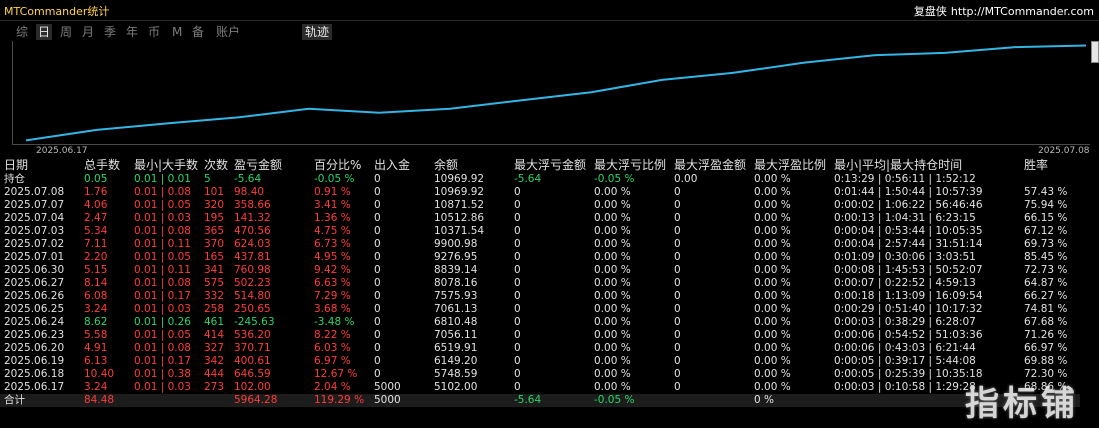 The height and width of the screenshot is (428, 1099). What do you see at coordinates (96, 387) in the screenshot?
I see `table-cell: 3.24` at bounding box center [96, 387].